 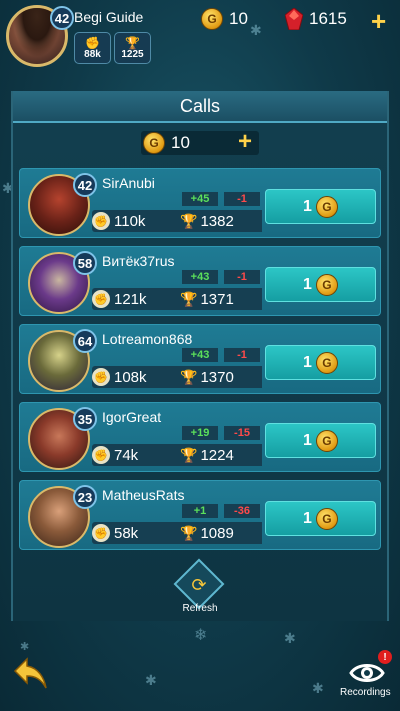 What do you see at coordinates (130, 299) in the screenshot?
I see `opponent-power-value: 121k` at bounding box center [130, 299].